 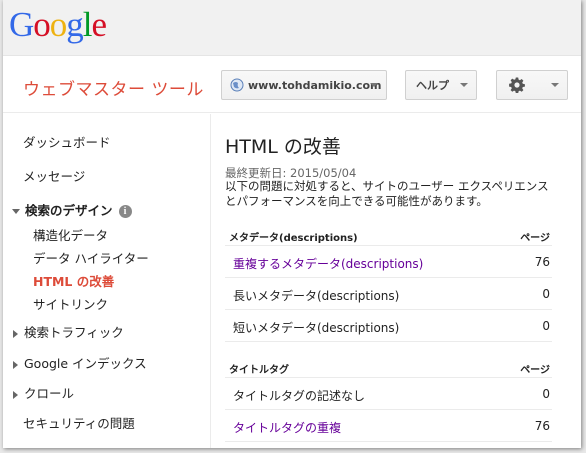 What do you see at coordinates (283, 147) in the screenshot?
I see `page-title: HTML の改善` at bounding box center [283, 147].